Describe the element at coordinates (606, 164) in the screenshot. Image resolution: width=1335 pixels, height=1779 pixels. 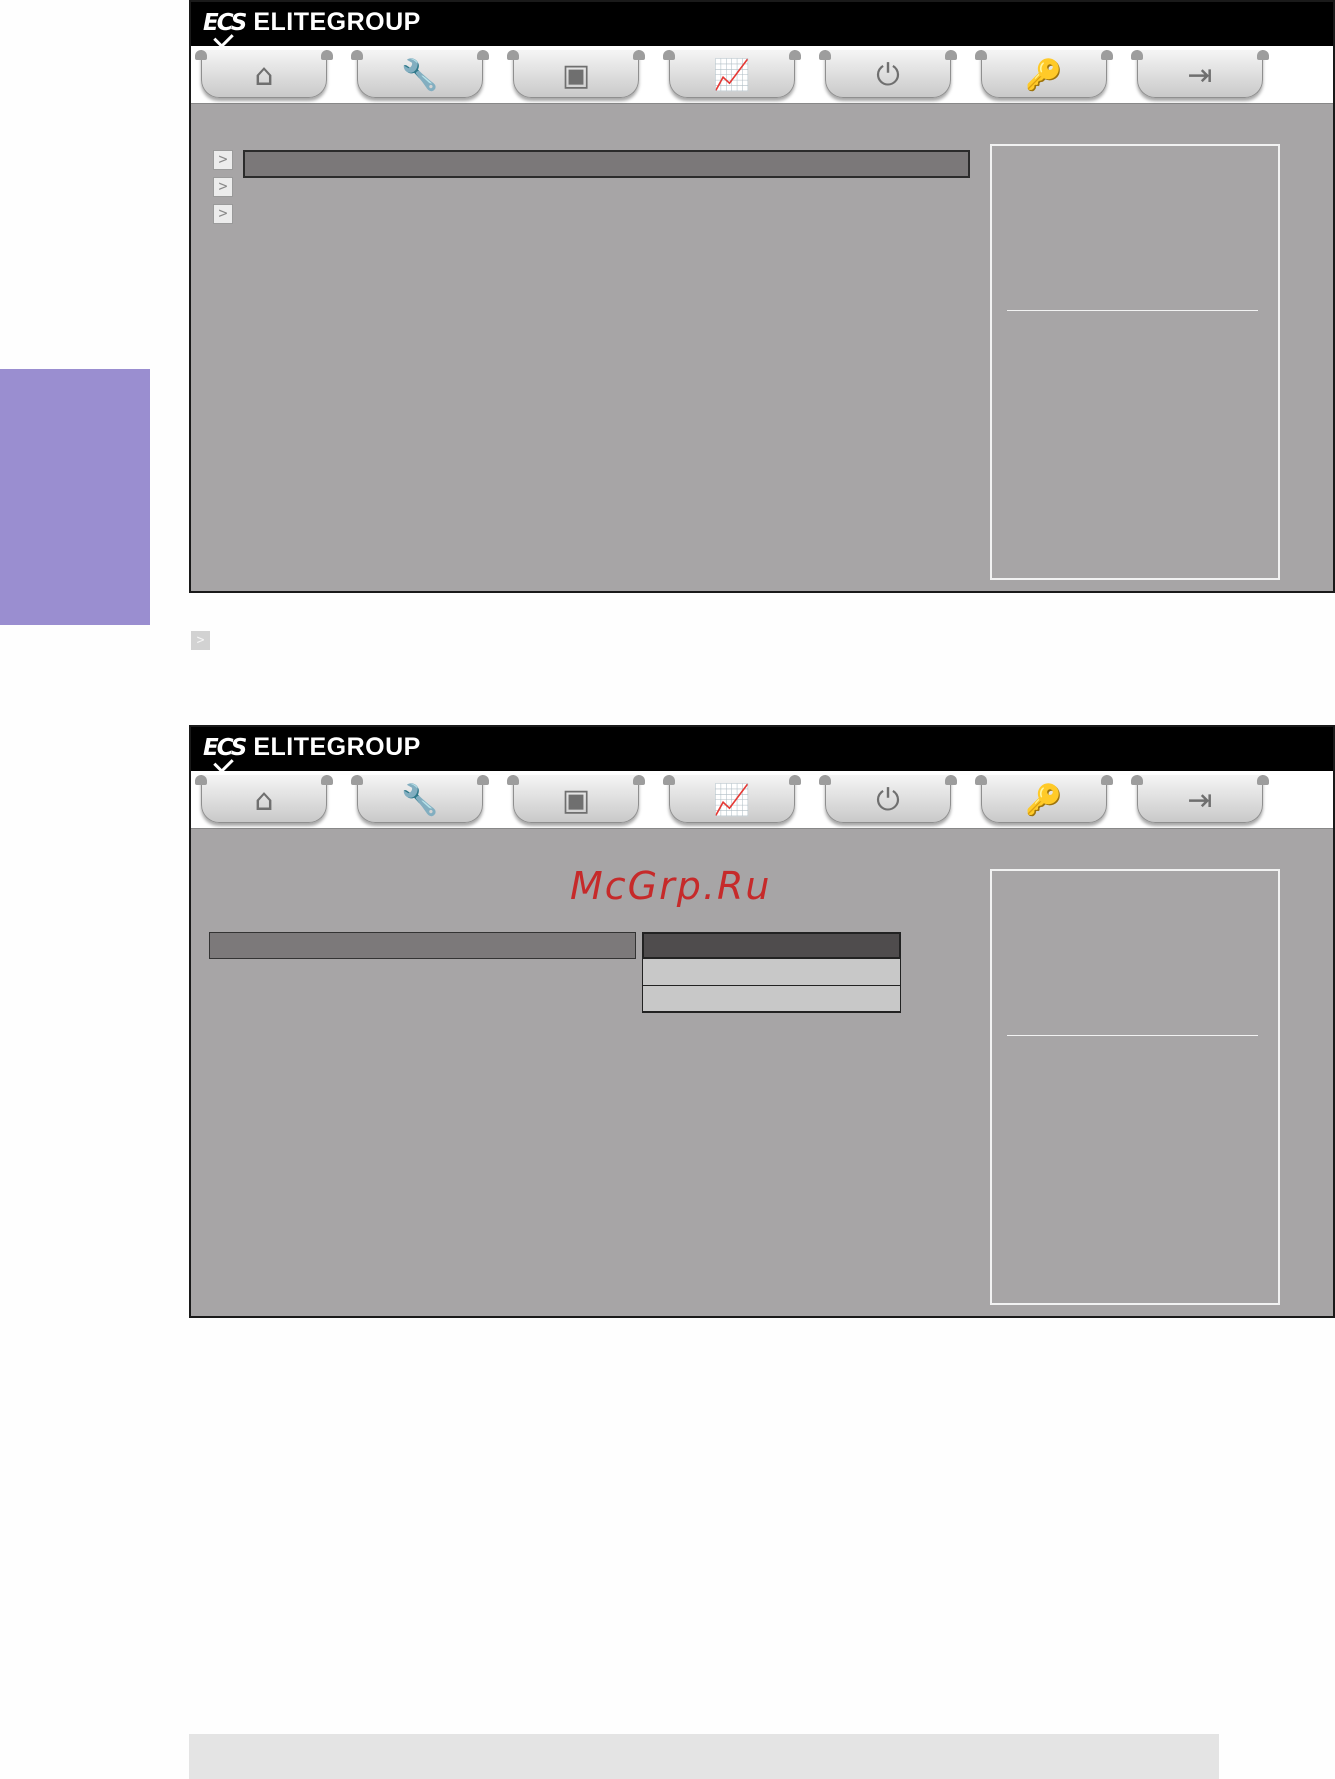
I see `selected-menu-item` at that location.